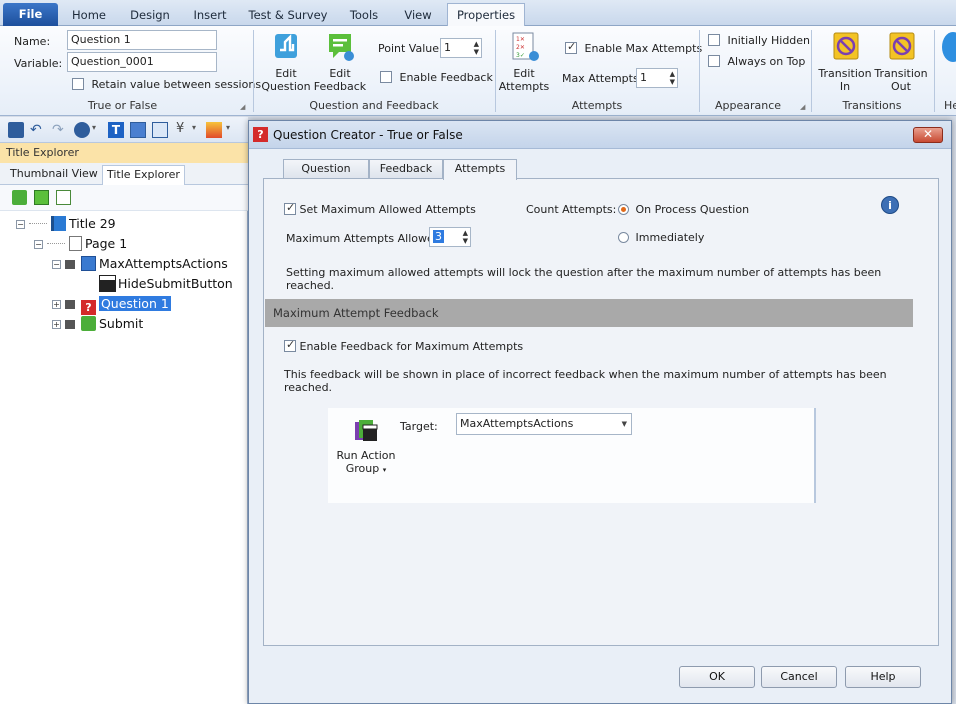 The height and width of the screenshot is (704, 956). What do you see at coordinates (403, 345) in the screenshot?
I see `enable-feedback-max-row: Enable Feedback for Maximum Attempts` at bounding box center [403, 345].